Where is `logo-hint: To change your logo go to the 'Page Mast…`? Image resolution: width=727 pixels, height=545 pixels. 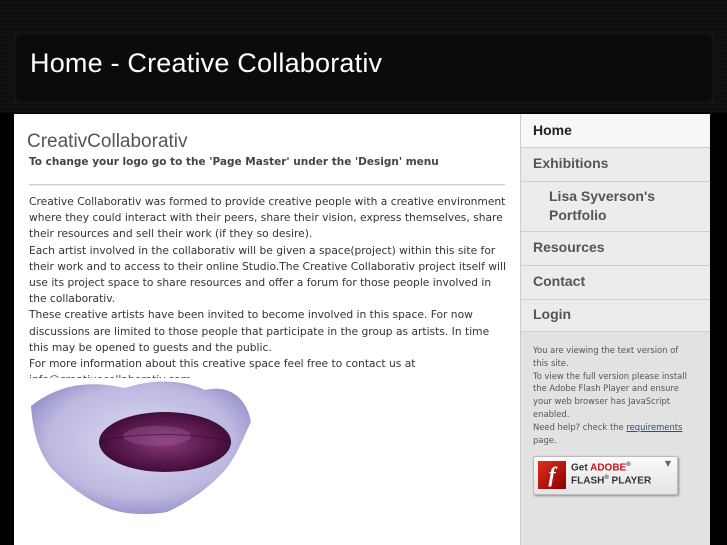 logo-hint: To change your logo go to the 'Page Mast… is located at coordinates (234, 162).